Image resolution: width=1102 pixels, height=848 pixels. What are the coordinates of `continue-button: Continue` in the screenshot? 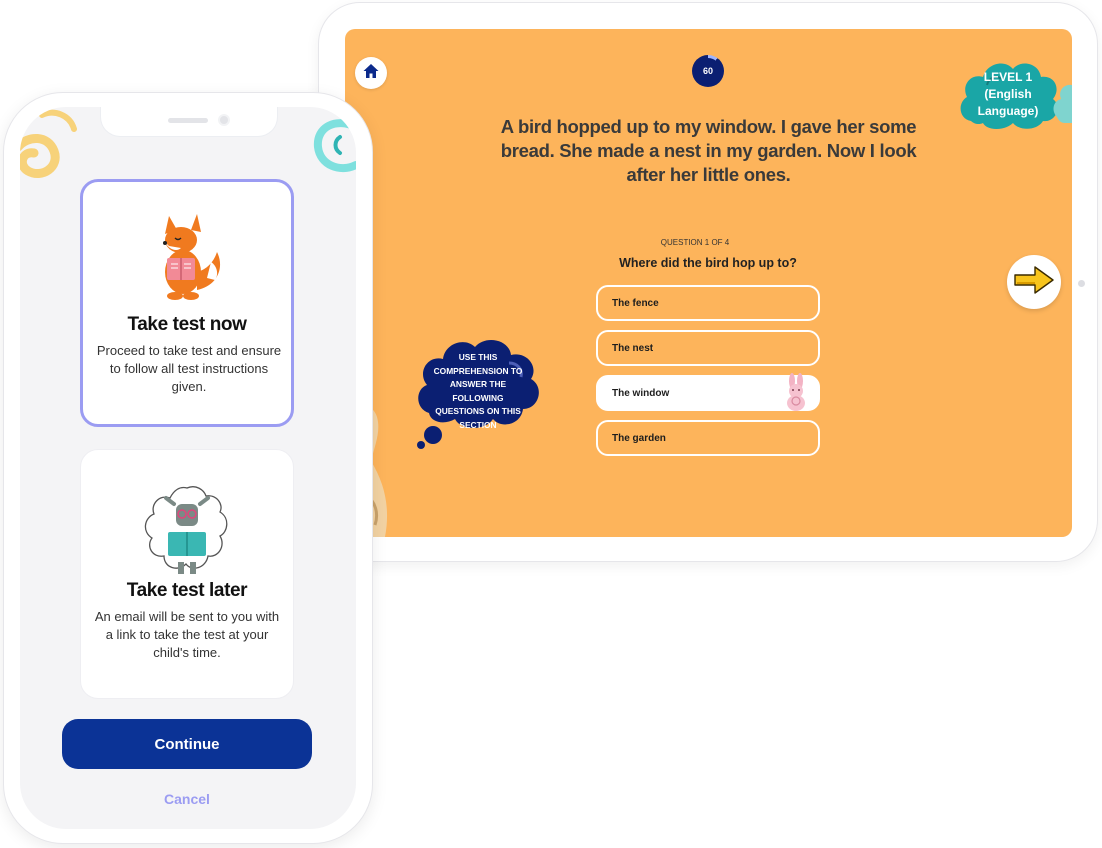 It's located at (187, 744).